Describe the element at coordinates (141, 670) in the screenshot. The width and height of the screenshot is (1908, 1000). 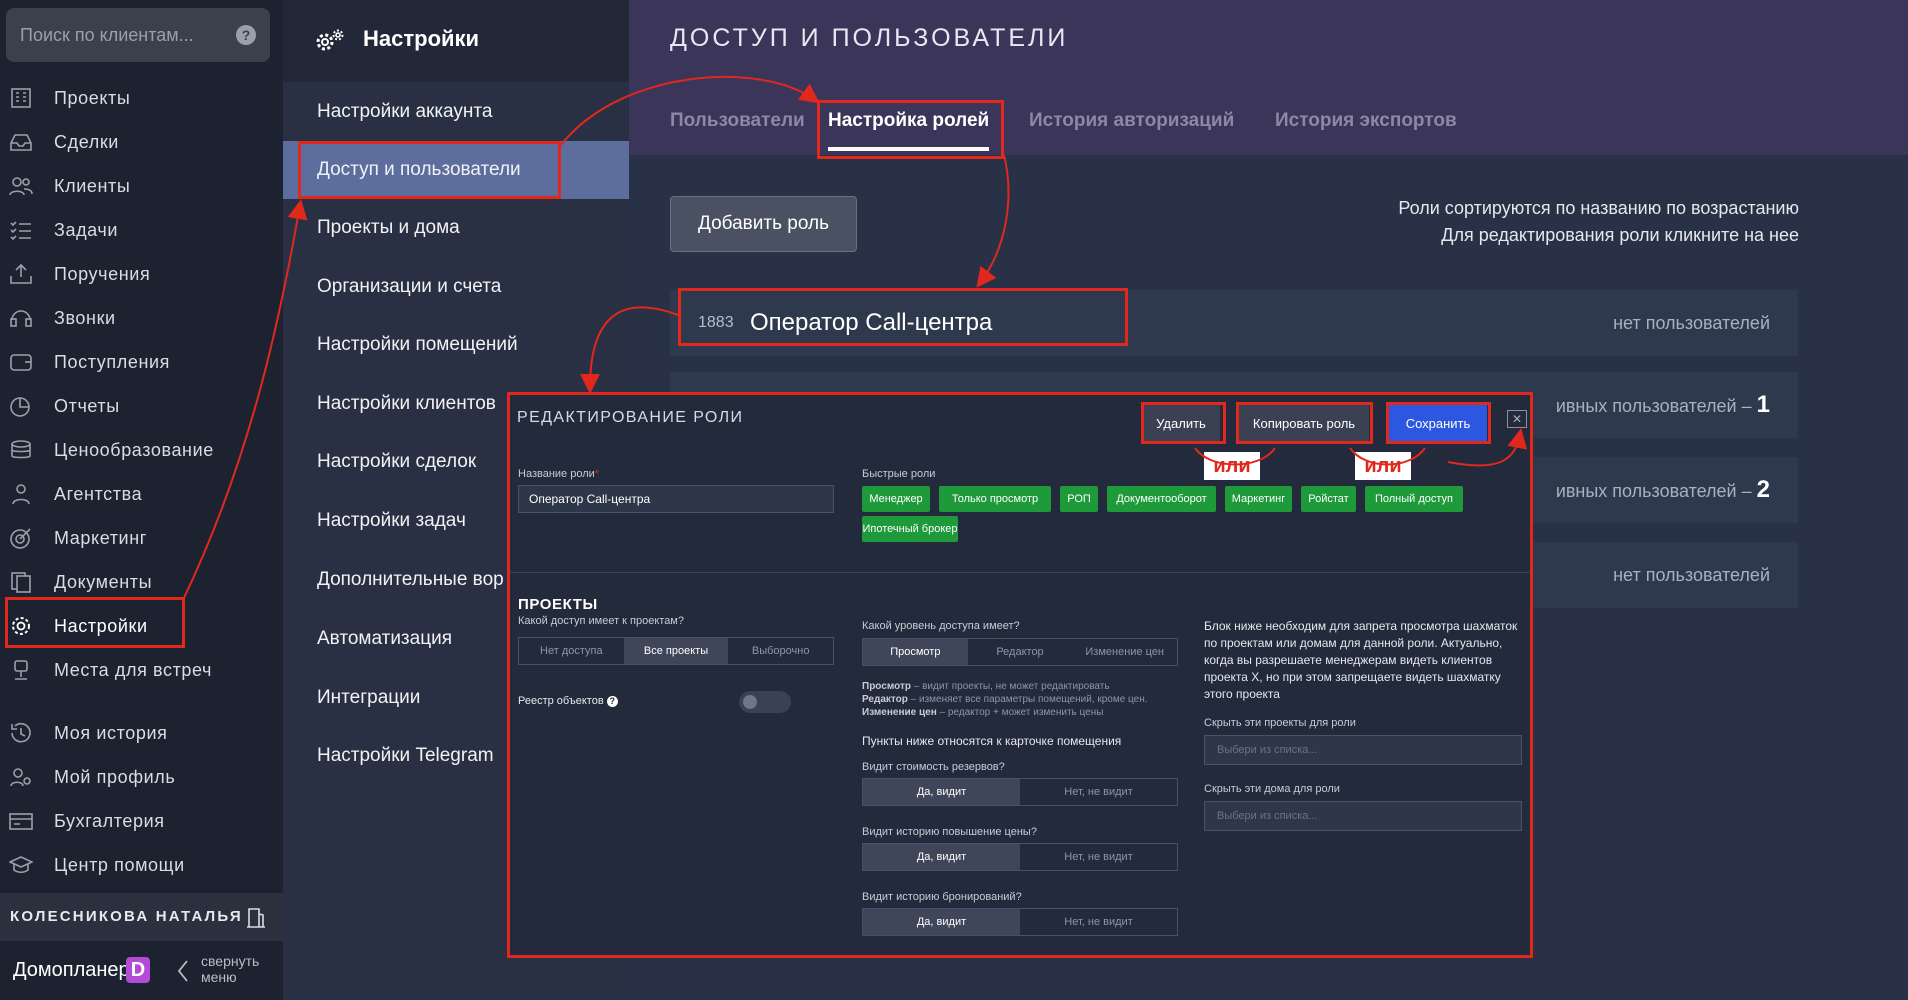
I see `nav-item-meeting-places: Места для встреч` at that location.